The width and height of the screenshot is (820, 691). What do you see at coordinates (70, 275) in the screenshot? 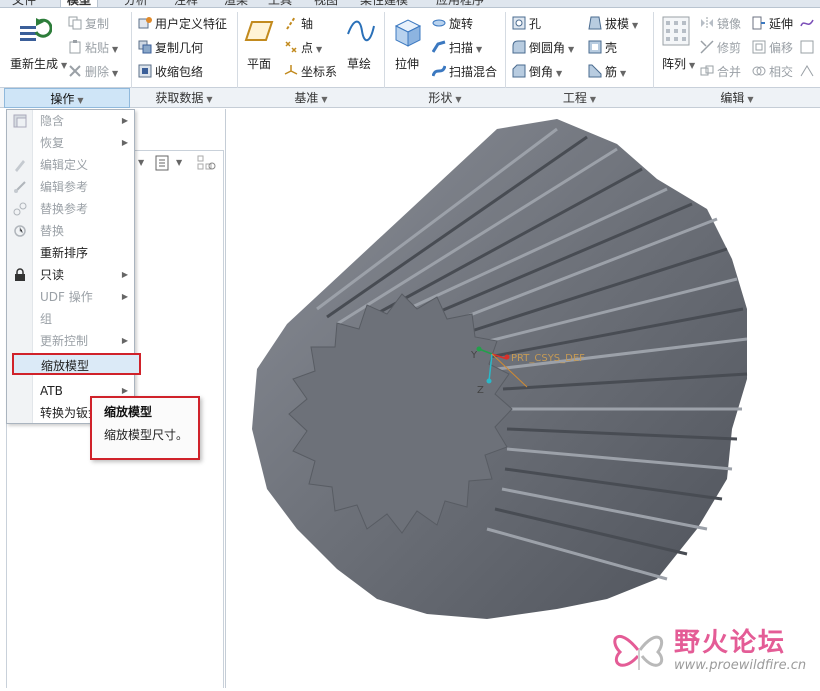
I see `menu-item-read-only: 只读 ▶` at bounding box center [70, 275].